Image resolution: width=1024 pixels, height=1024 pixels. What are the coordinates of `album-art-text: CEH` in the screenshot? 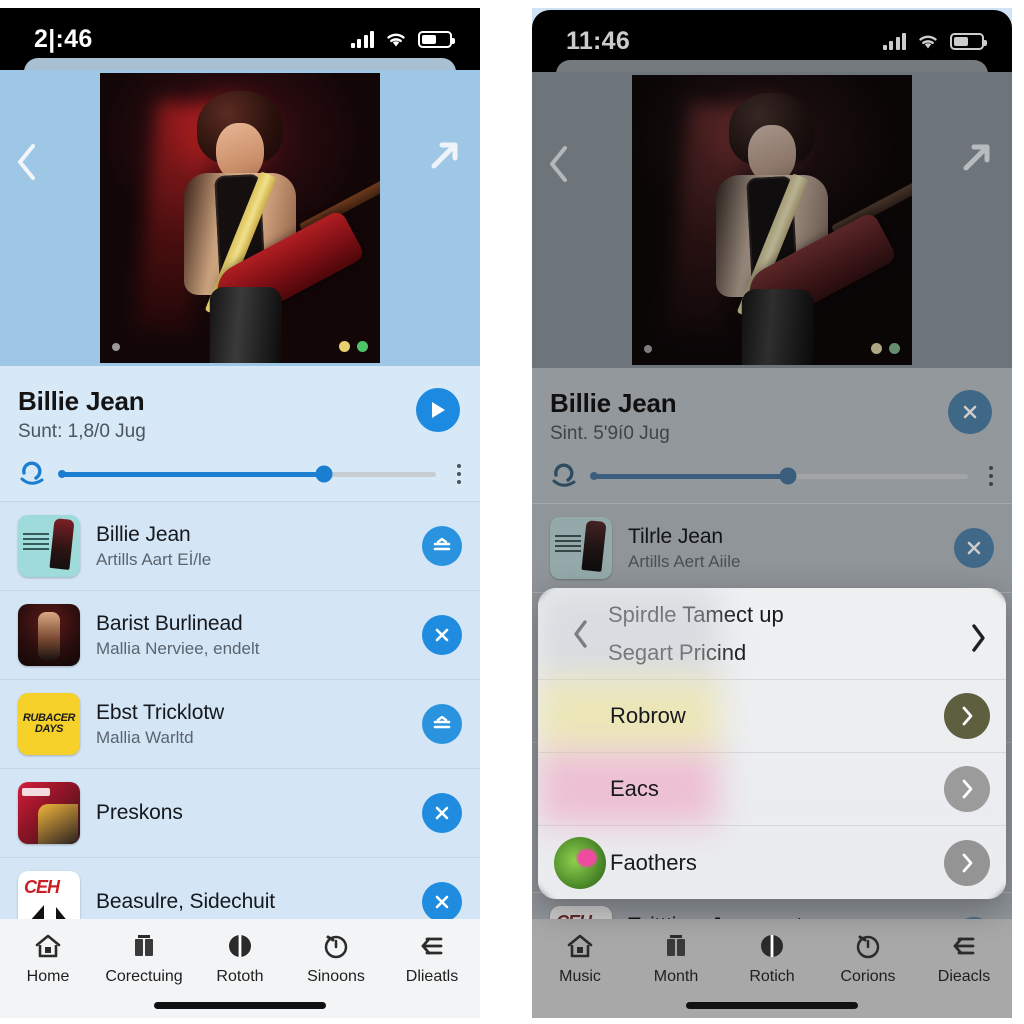 It's located at (42, 887).